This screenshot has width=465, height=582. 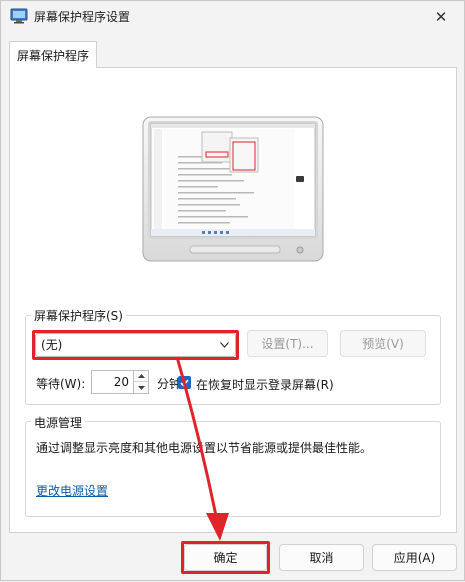 What do you see at coordinates (232, 16) in the screenshot?
I see `title-bar: 屏幕保护程序设置 ✕` at bounding box center [232, 16].